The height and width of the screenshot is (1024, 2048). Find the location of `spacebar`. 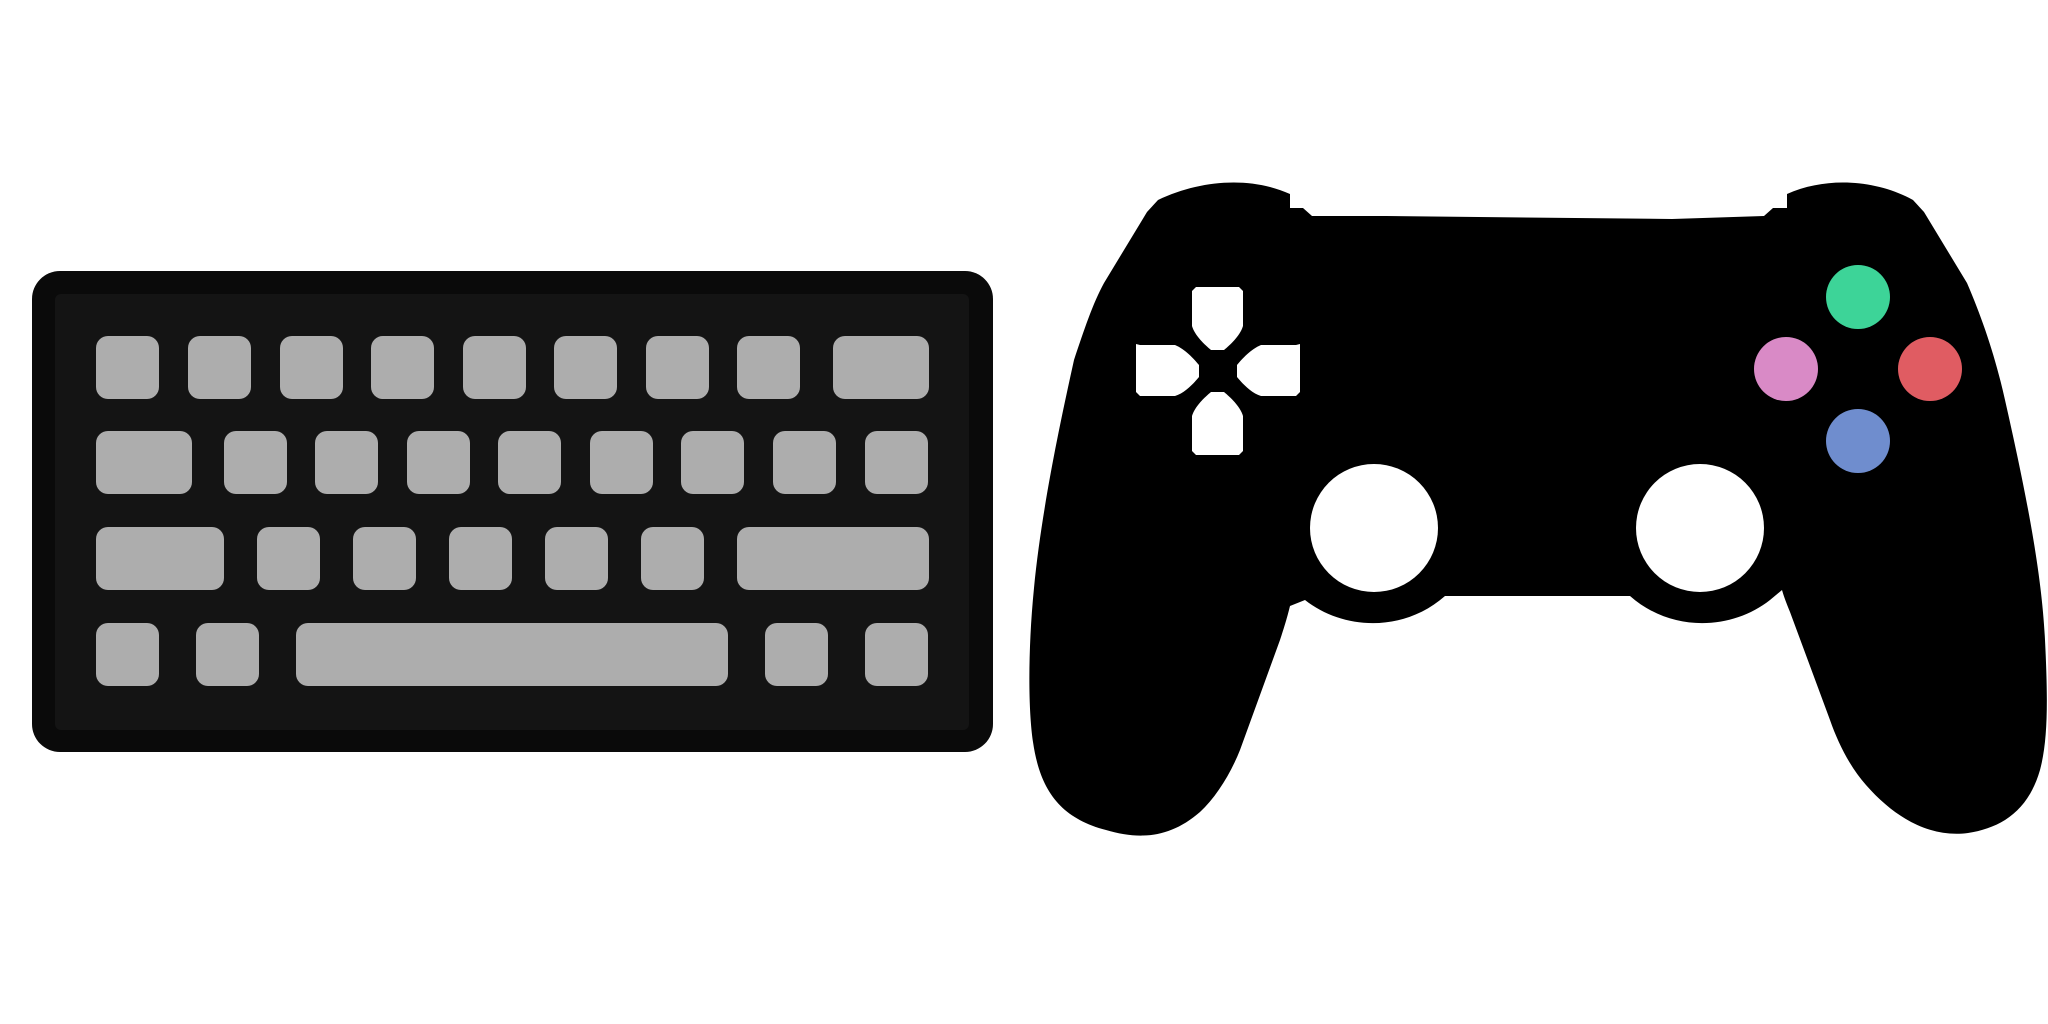

spacebar is located at coordinates (512, 654).